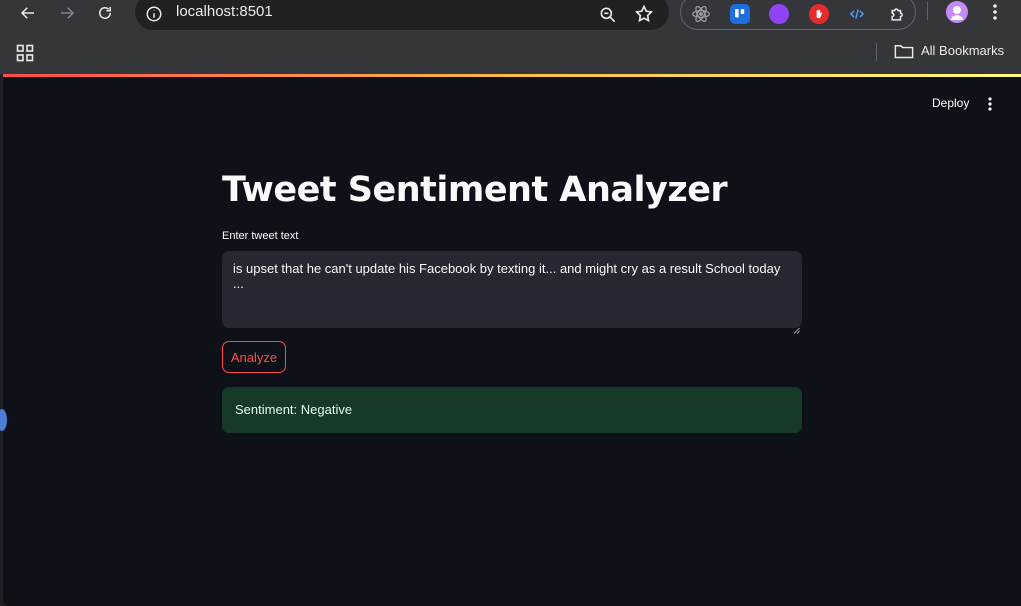 The height and width of the screenshot is (606, 1021). I want to click on all-bookmarks-link: All Bookmarks, so click(962, 50).